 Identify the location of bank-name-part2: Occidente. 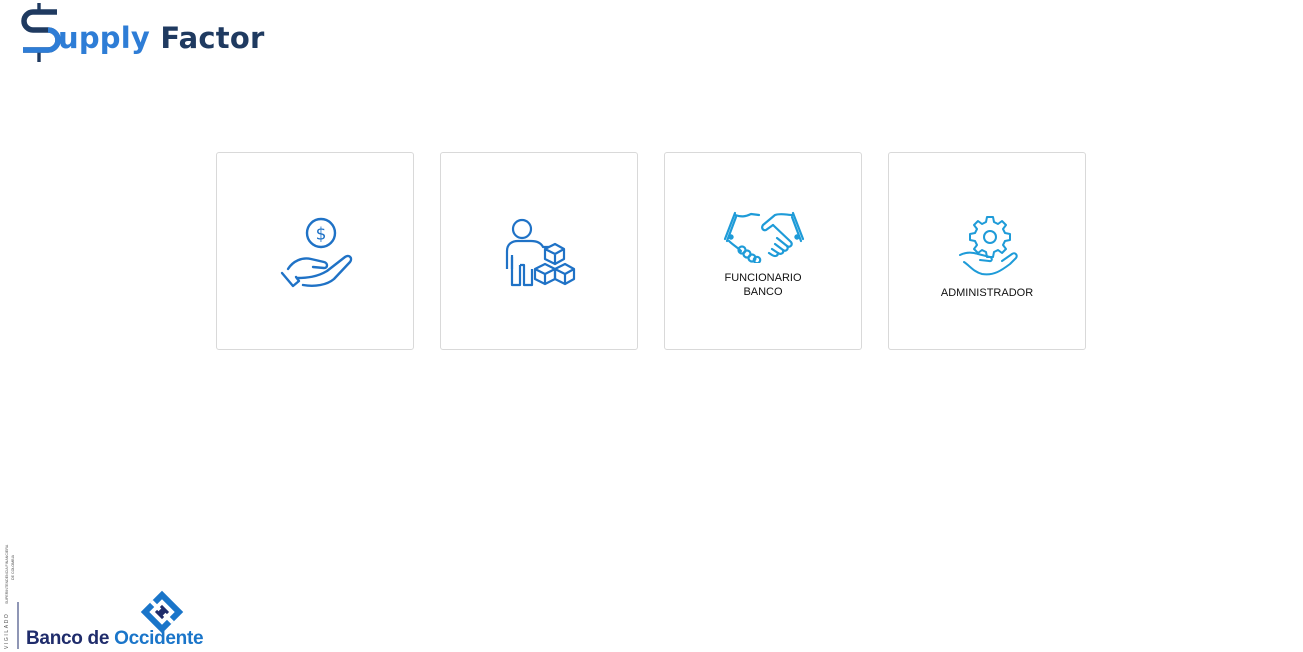
(159, 638).